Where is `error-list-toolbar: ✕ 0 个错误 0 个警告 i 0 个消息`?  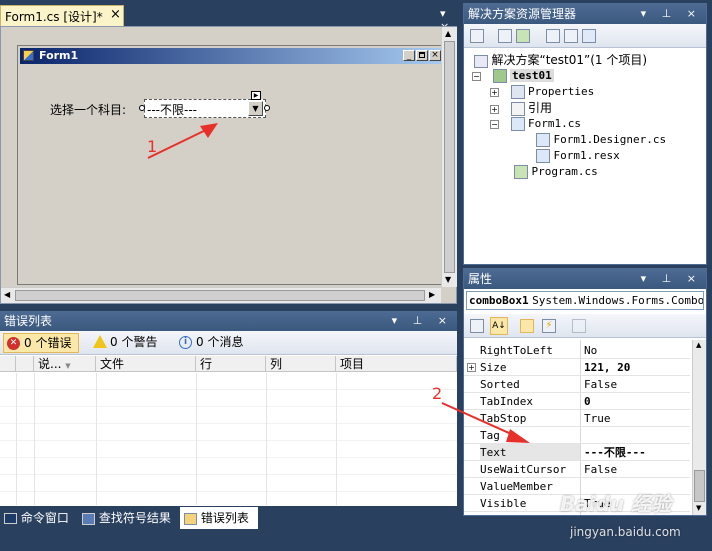 error-list-toolbar: ✕ 0 个错误 0 个警告 i 0 个消息 is located at coordinates (228, 343).